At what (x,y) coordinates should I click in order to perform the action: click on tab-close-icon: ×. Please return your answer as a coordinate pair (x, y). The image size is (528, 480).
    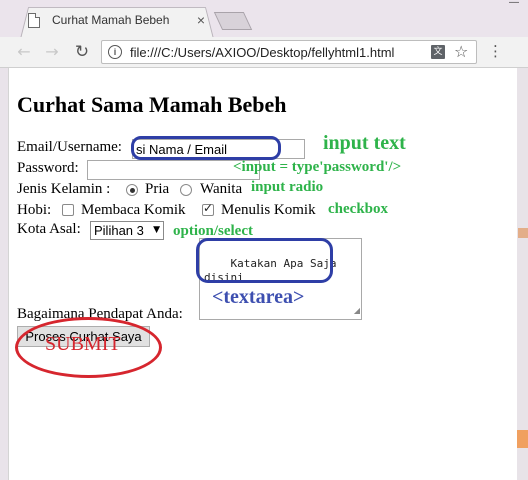
    Looking at the image, I should click on (201, 20).